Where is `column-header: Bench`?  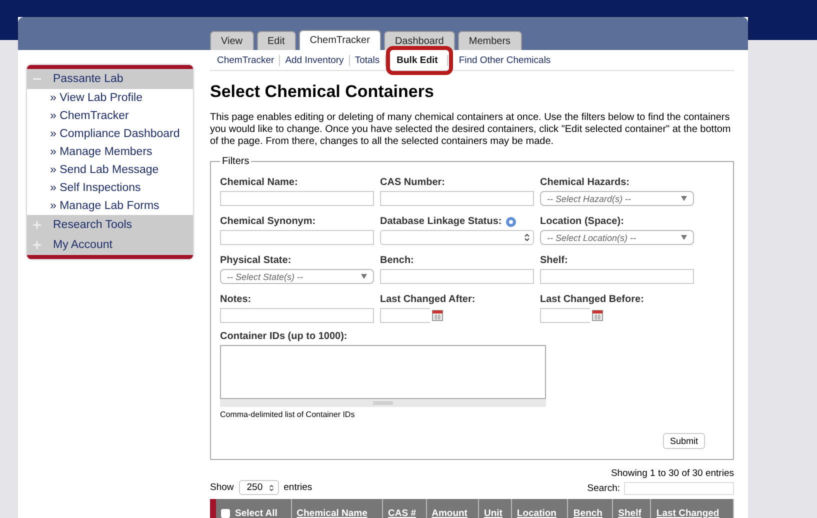
column-header: Bench is located at coordinates (590, 508).